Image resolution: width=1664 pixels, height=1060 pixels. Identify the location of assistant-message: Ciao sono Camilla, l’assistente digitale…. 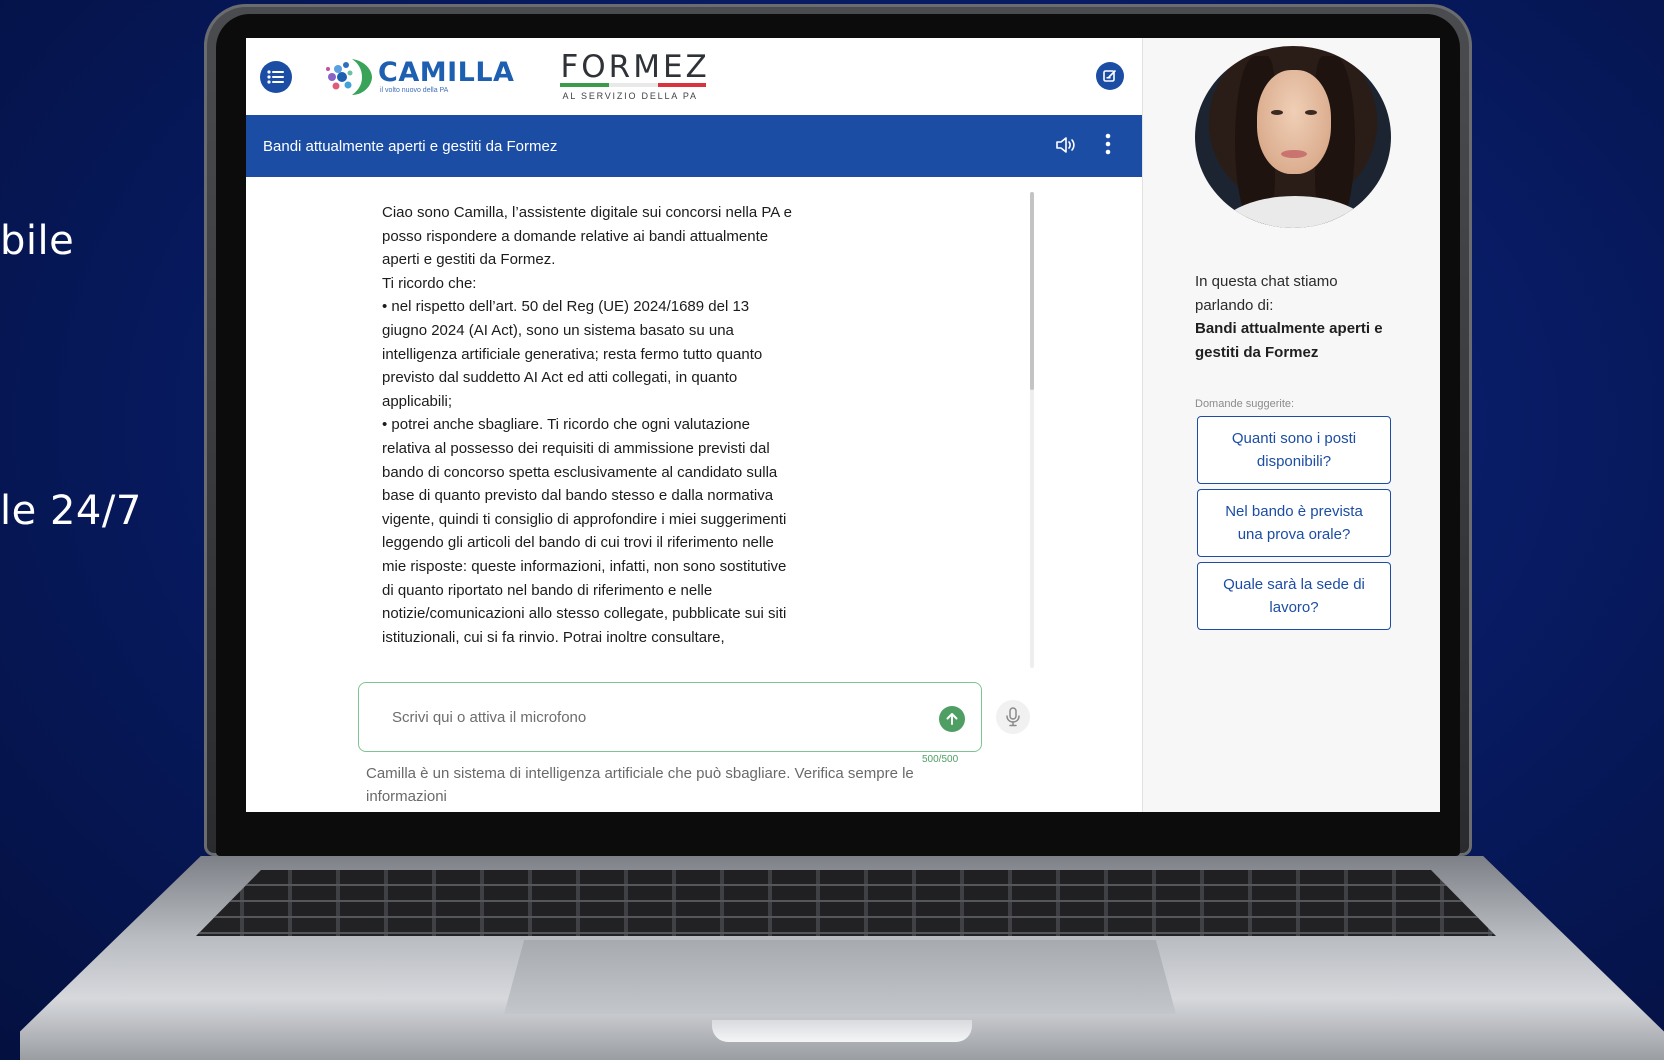
(587, 425).